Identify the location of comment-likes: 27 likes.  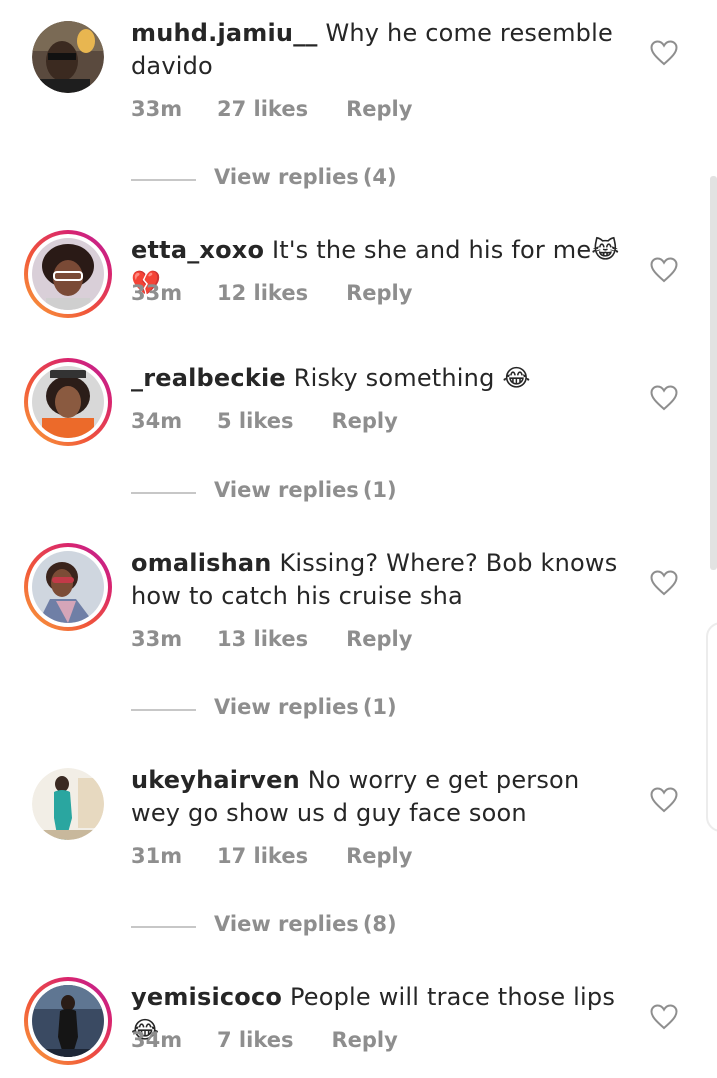
(262, 109).